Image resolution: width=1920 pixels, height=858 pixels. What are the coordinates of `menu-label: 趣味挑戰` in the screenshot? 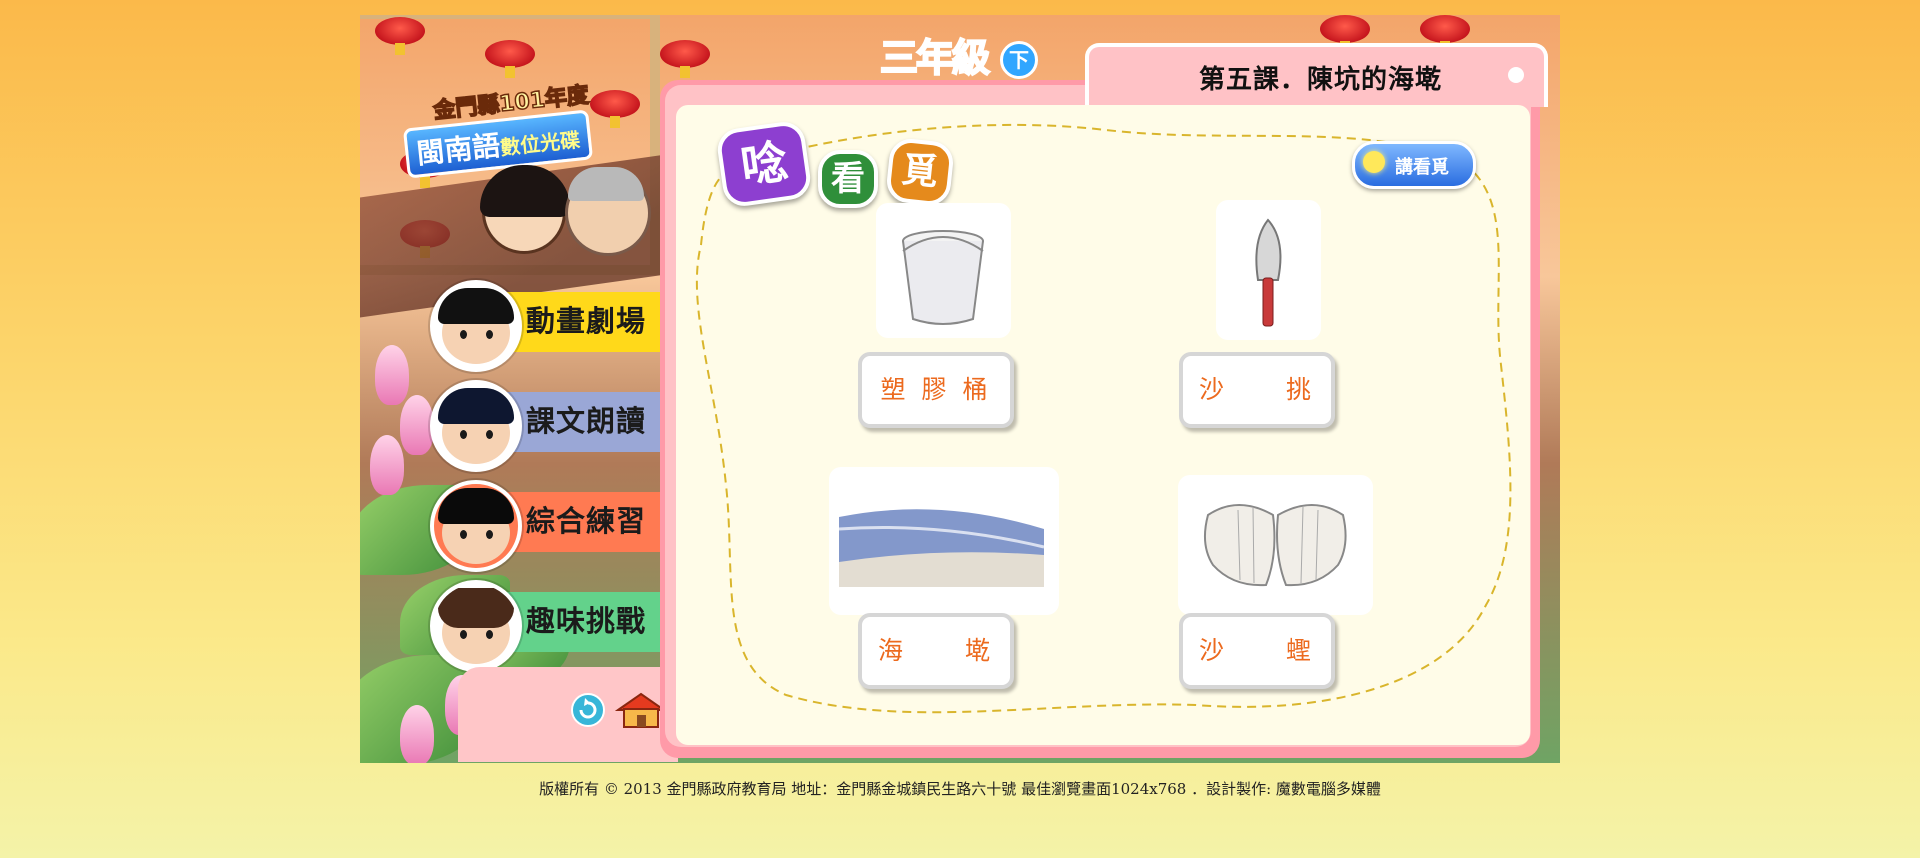 It's located at (586, 621).